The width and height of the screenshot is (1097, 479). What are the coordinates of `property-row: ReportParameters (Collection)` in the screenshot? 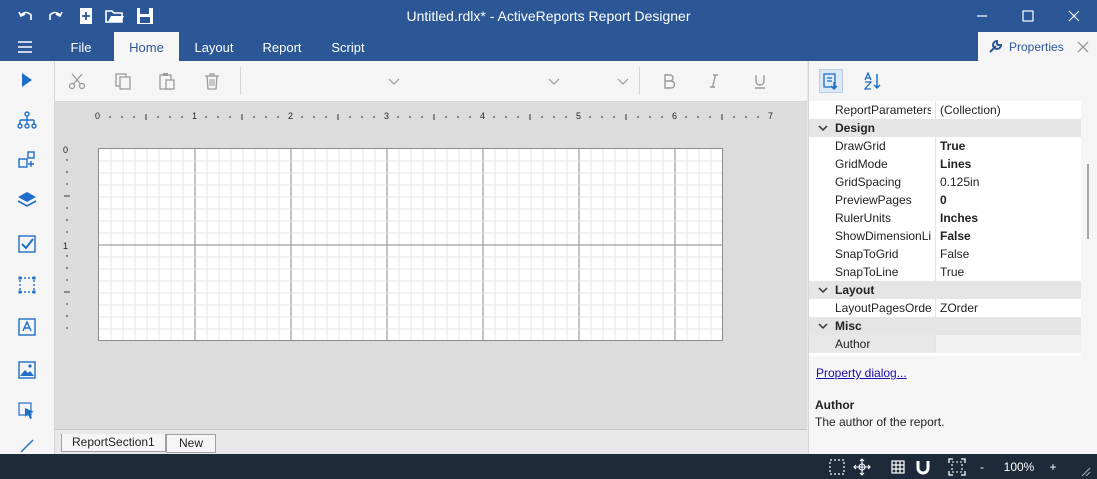 It's located at (945, 110).